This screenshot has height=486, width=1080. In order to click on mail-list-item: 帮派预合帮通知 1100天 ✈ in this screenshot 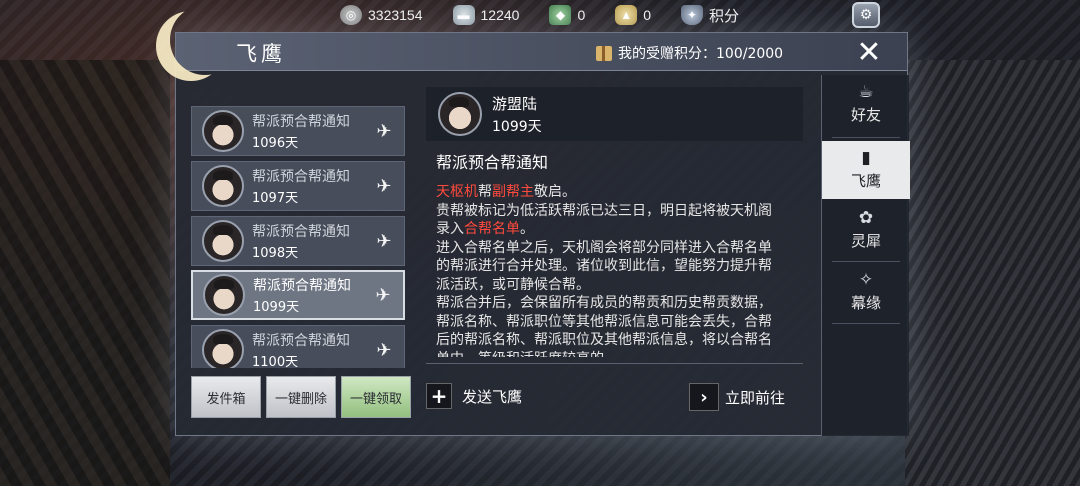, I will do `click(298, 346)`.